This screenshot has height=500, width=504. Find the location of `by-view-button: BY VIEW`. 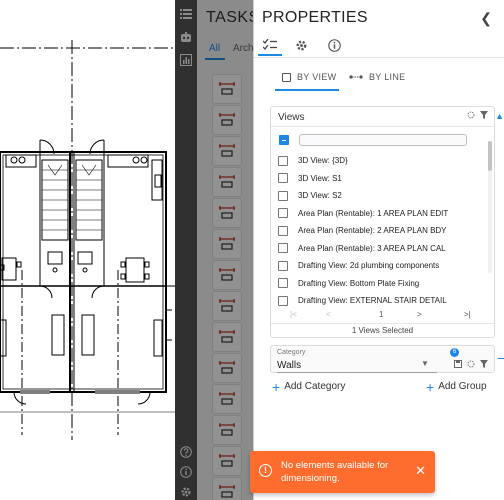

by-view-button: BY VIEW is located at coordinates (309, 77).